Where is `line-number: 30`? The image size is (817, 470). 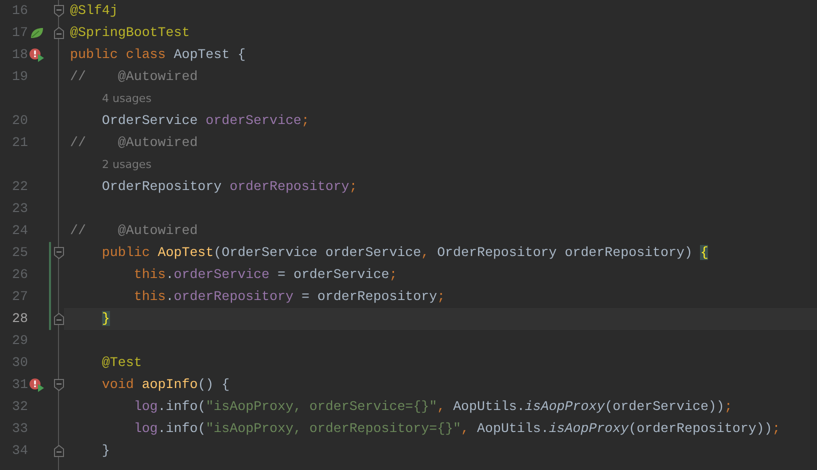
line-number: 30 is located at coordinates (20, 362).